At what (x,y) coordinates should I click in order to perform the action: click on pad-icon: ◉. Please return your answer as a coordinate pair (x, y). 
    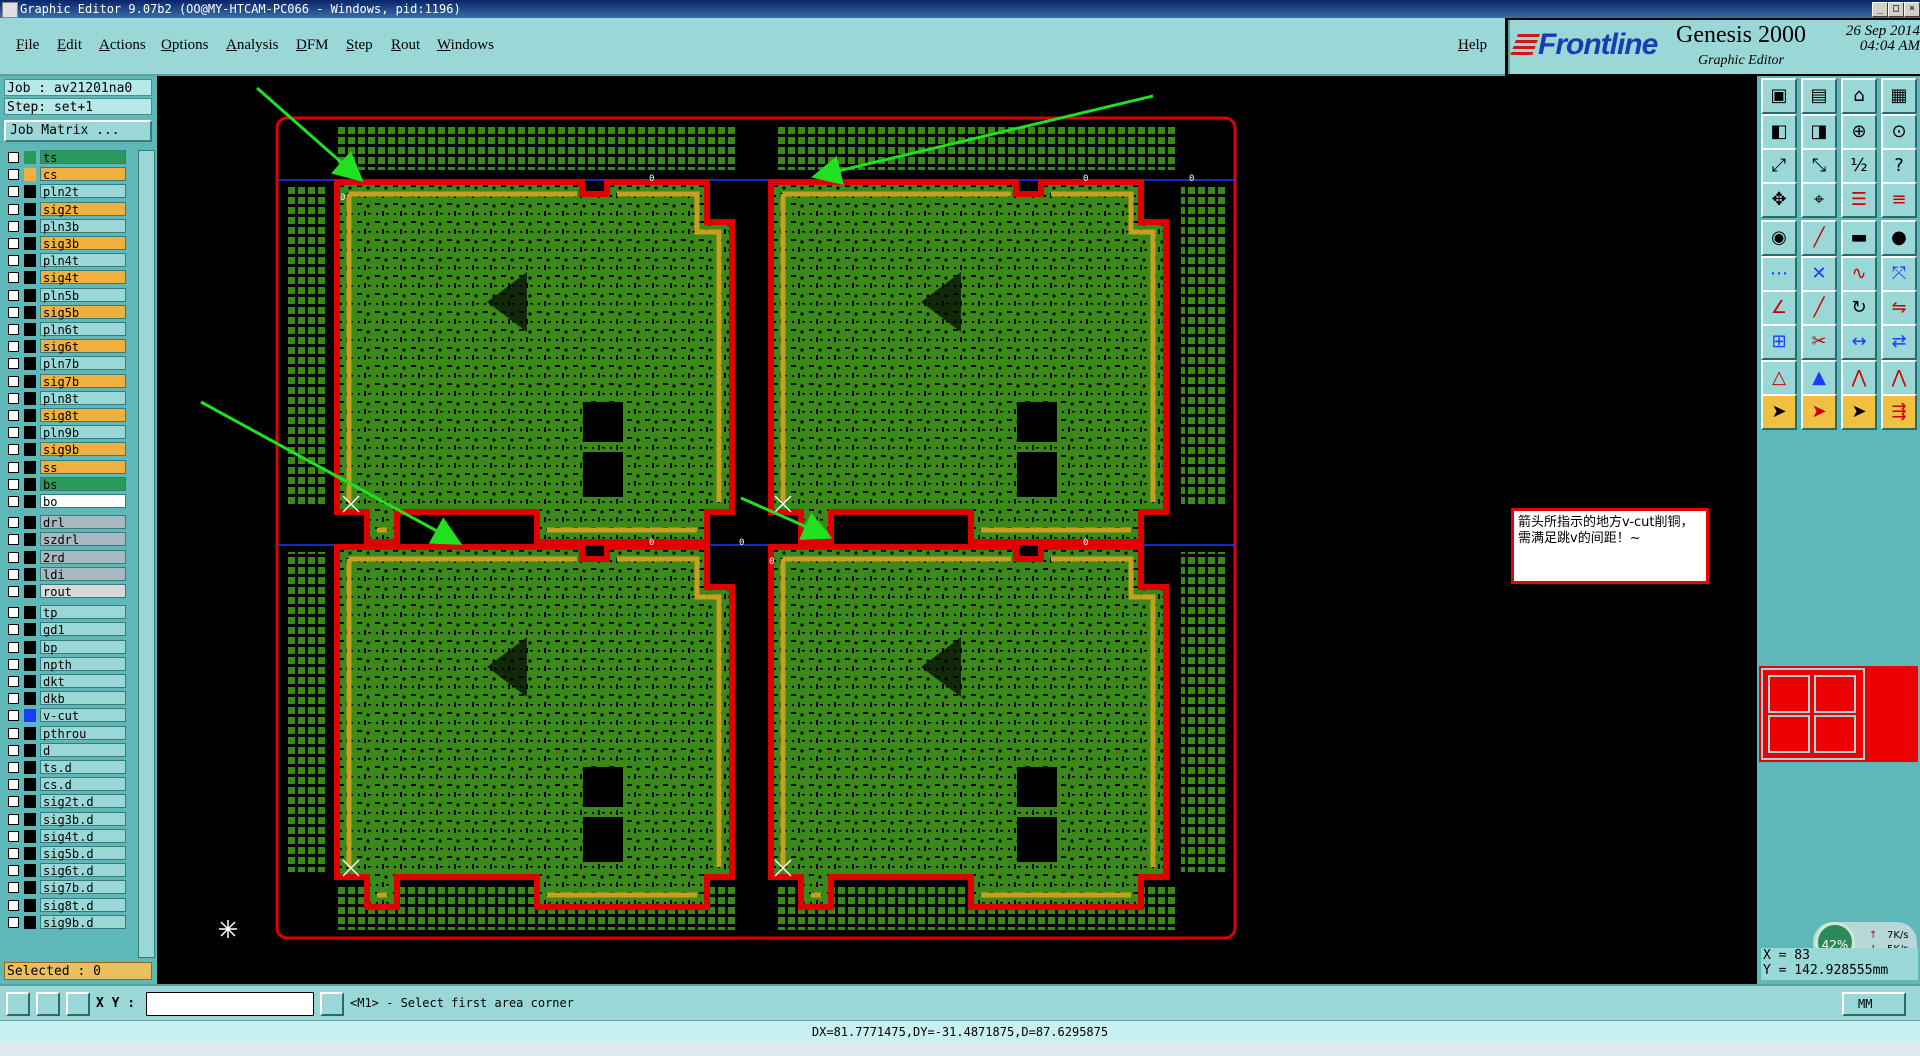
    Looking at the image, I should click on (1779, 238).